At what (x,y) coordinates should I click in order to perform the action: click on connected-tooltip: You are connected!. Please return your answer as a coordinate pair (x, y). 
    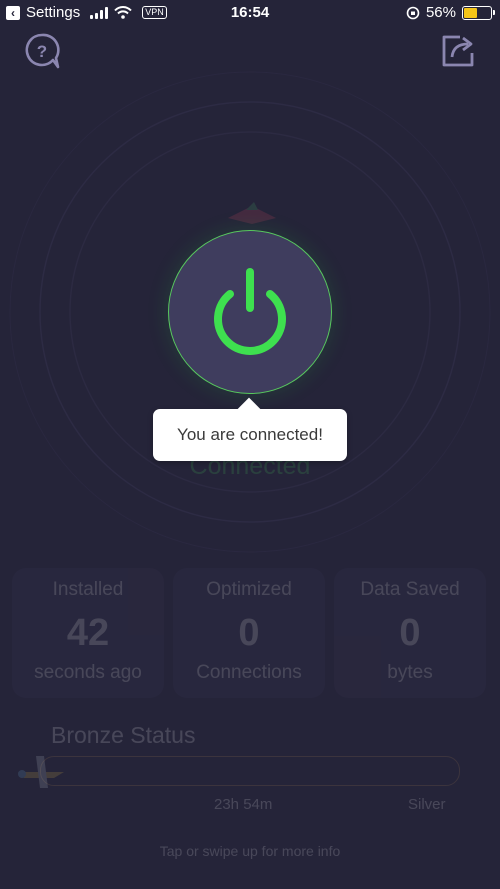
    Looking at the image, I should click on (250, 435).